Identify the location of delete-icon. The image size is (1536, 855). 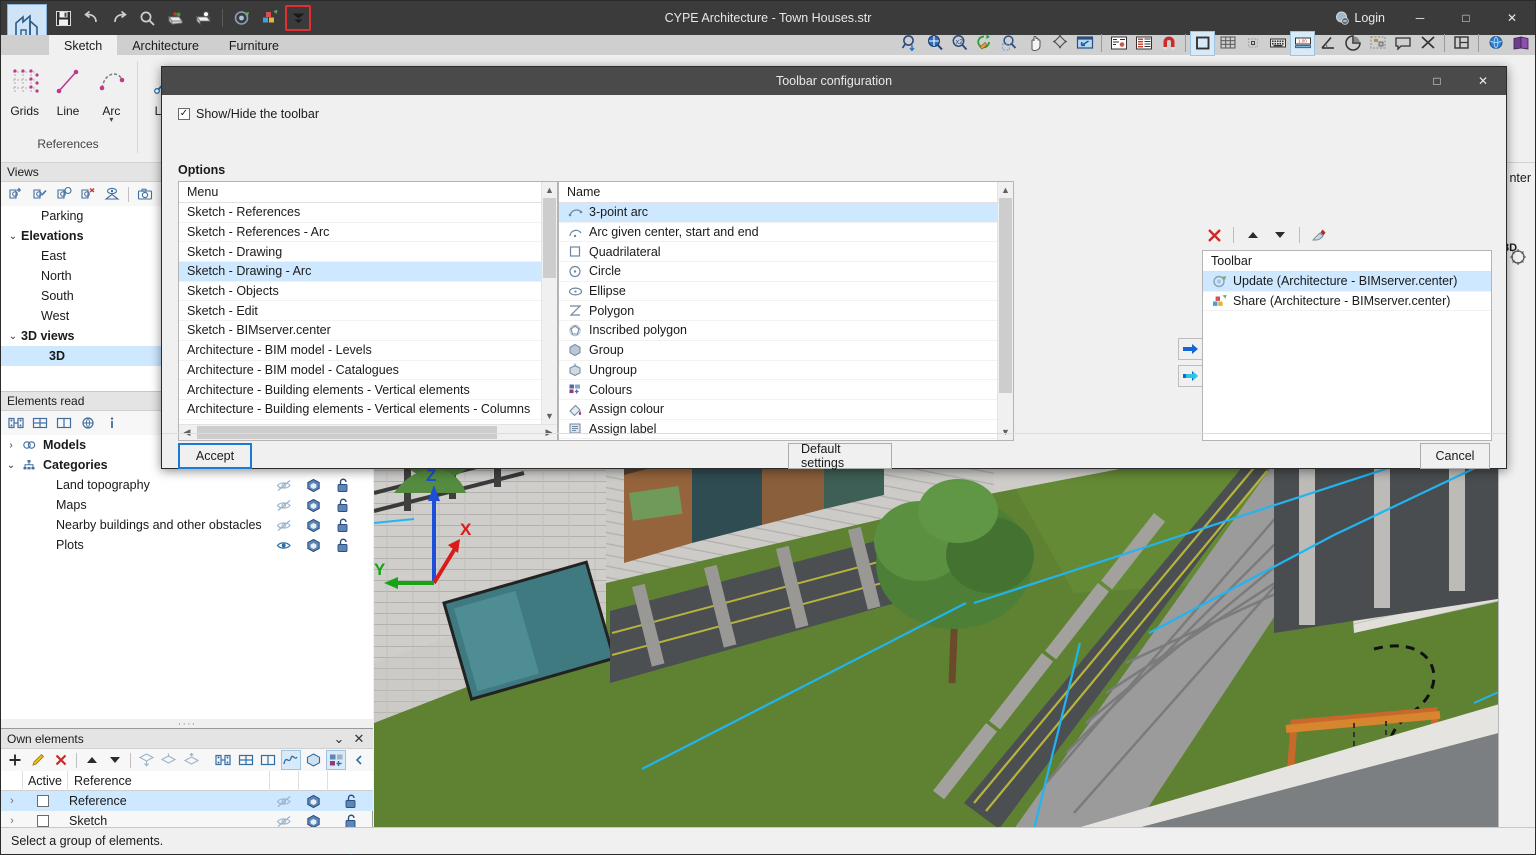
(60, 760).